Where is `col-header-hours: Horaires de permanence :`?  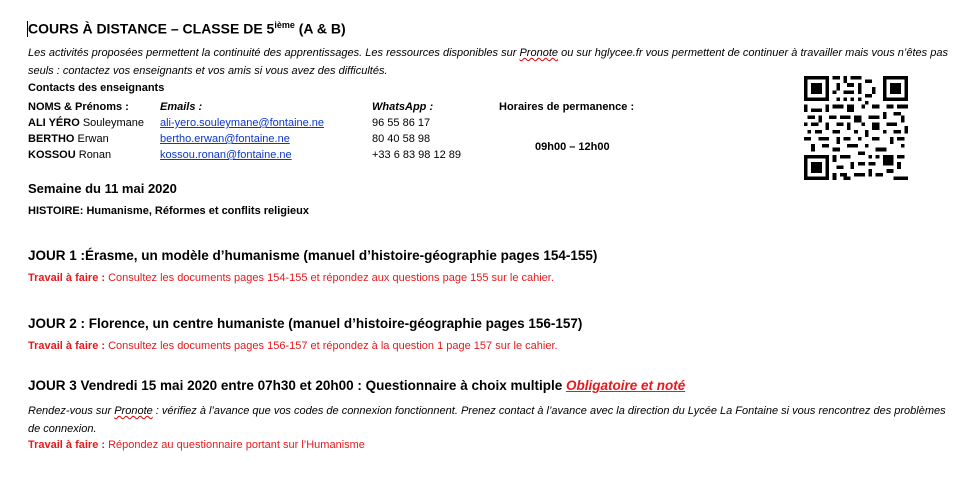 col-header-hours: Horaires de permanence : is located at coordinates (567, 107).